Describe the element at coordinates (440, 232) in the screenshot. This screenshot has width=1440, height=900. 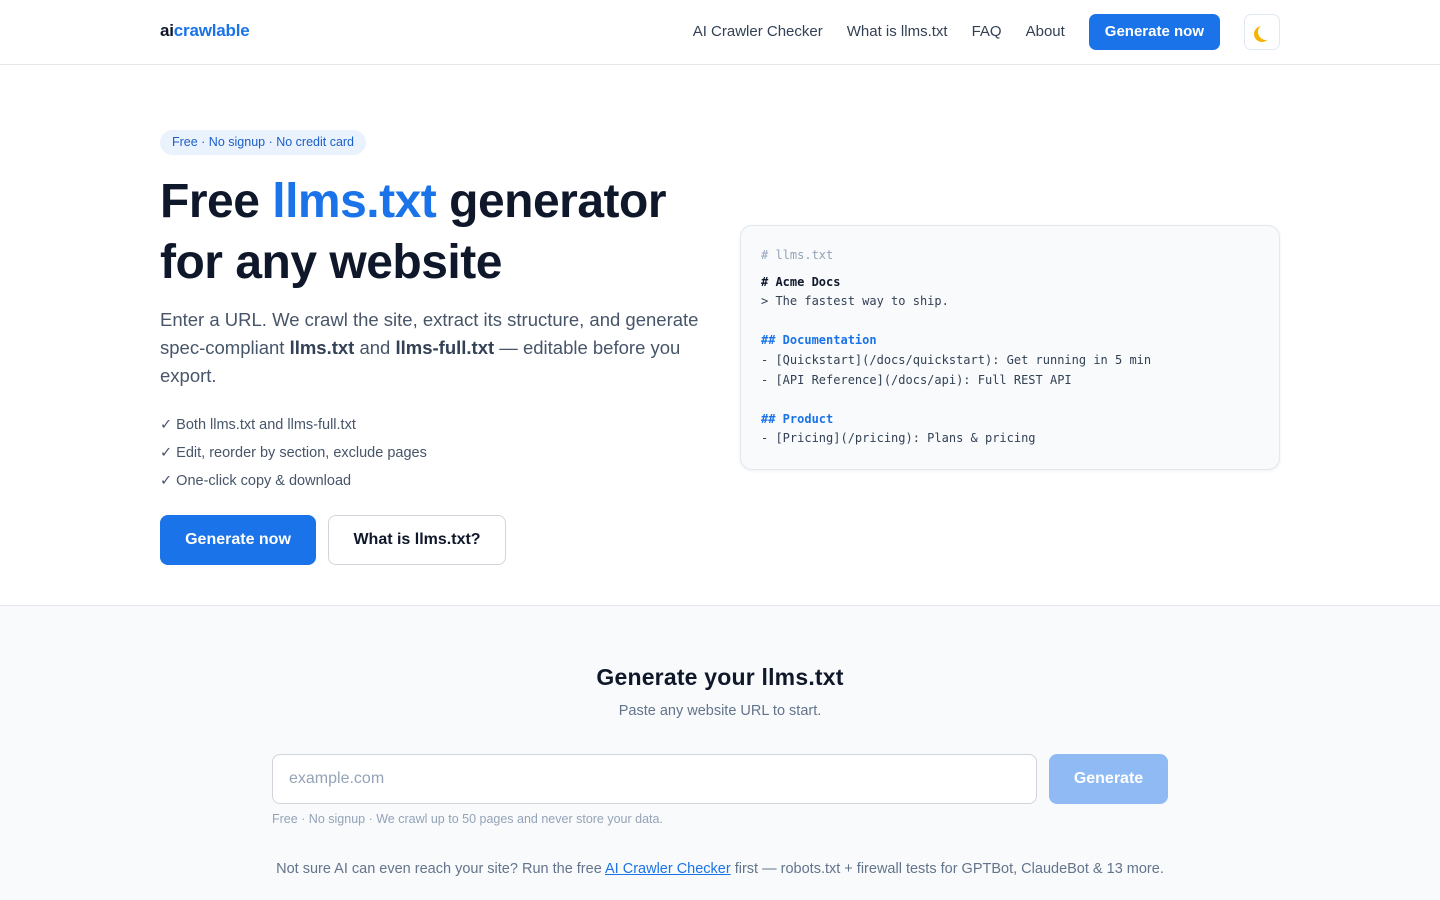
I see `hero-title: Free llms.txt generator for any website` at that location.